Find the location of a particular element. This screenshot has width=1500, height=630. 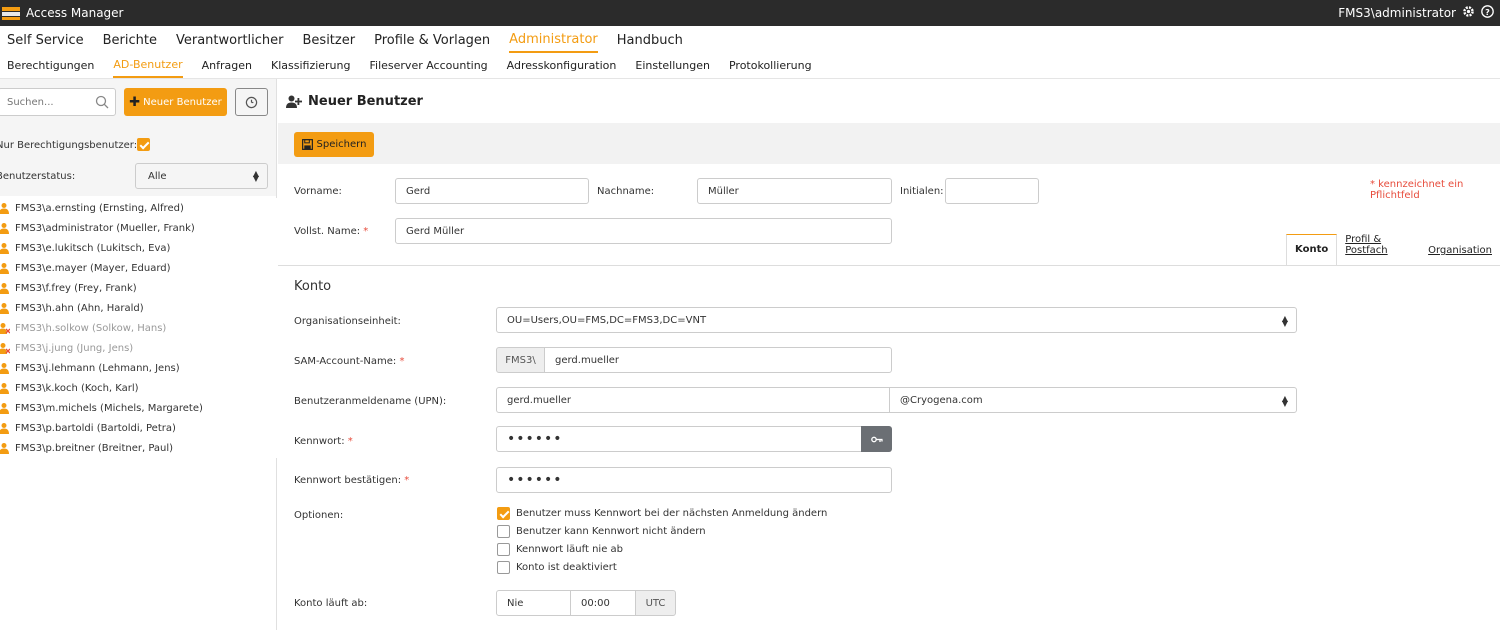

disabled-user-icon is located at coordinates (5, 328).